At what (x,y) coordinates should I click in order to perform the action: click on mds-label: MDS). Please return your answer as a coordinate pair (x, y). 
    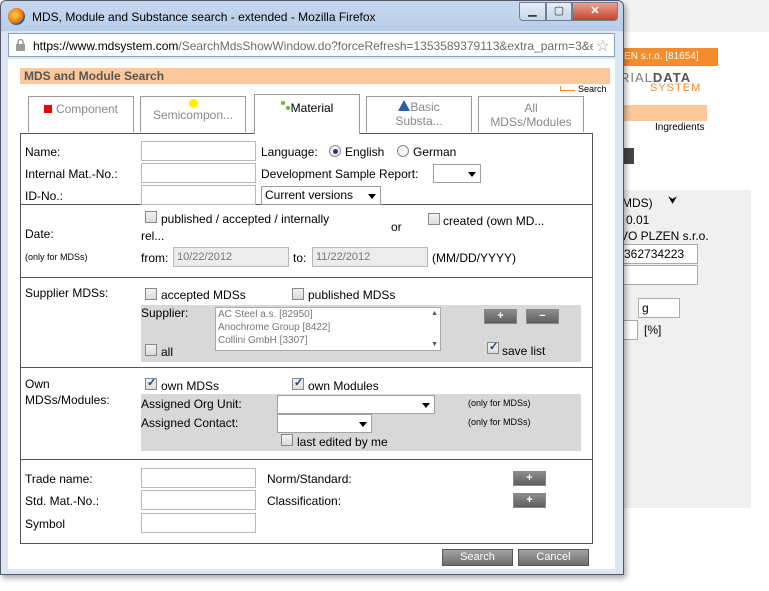
    Looking at the image, I should click on (637, 203).